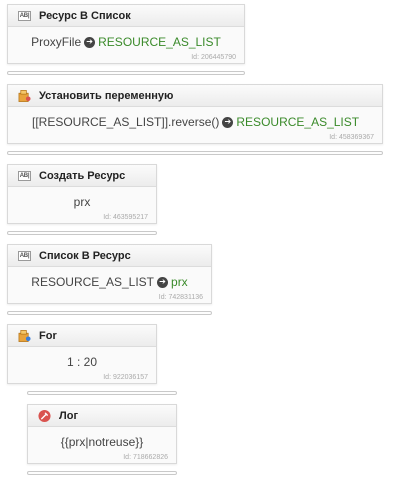 This screenshot has width=400, height=485. I want to click on block-header: AB| Создать Ресурс, so click(82, 176).